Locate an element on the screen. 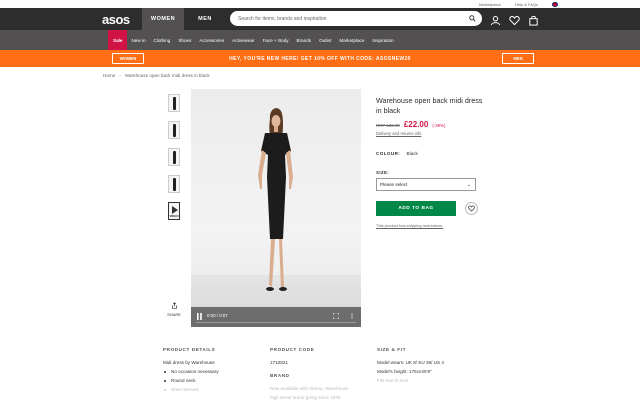 This screenshot has height=402, width=640. help-link: Help & FAQs is located at coordinates (526, 4).